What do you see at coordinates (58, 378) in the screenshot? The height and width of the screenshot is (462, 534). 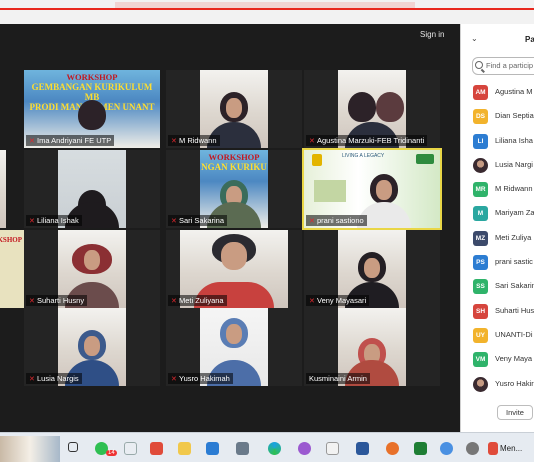 I see `participant-name: Lusia Nargis` at bounding box center [58, 378].